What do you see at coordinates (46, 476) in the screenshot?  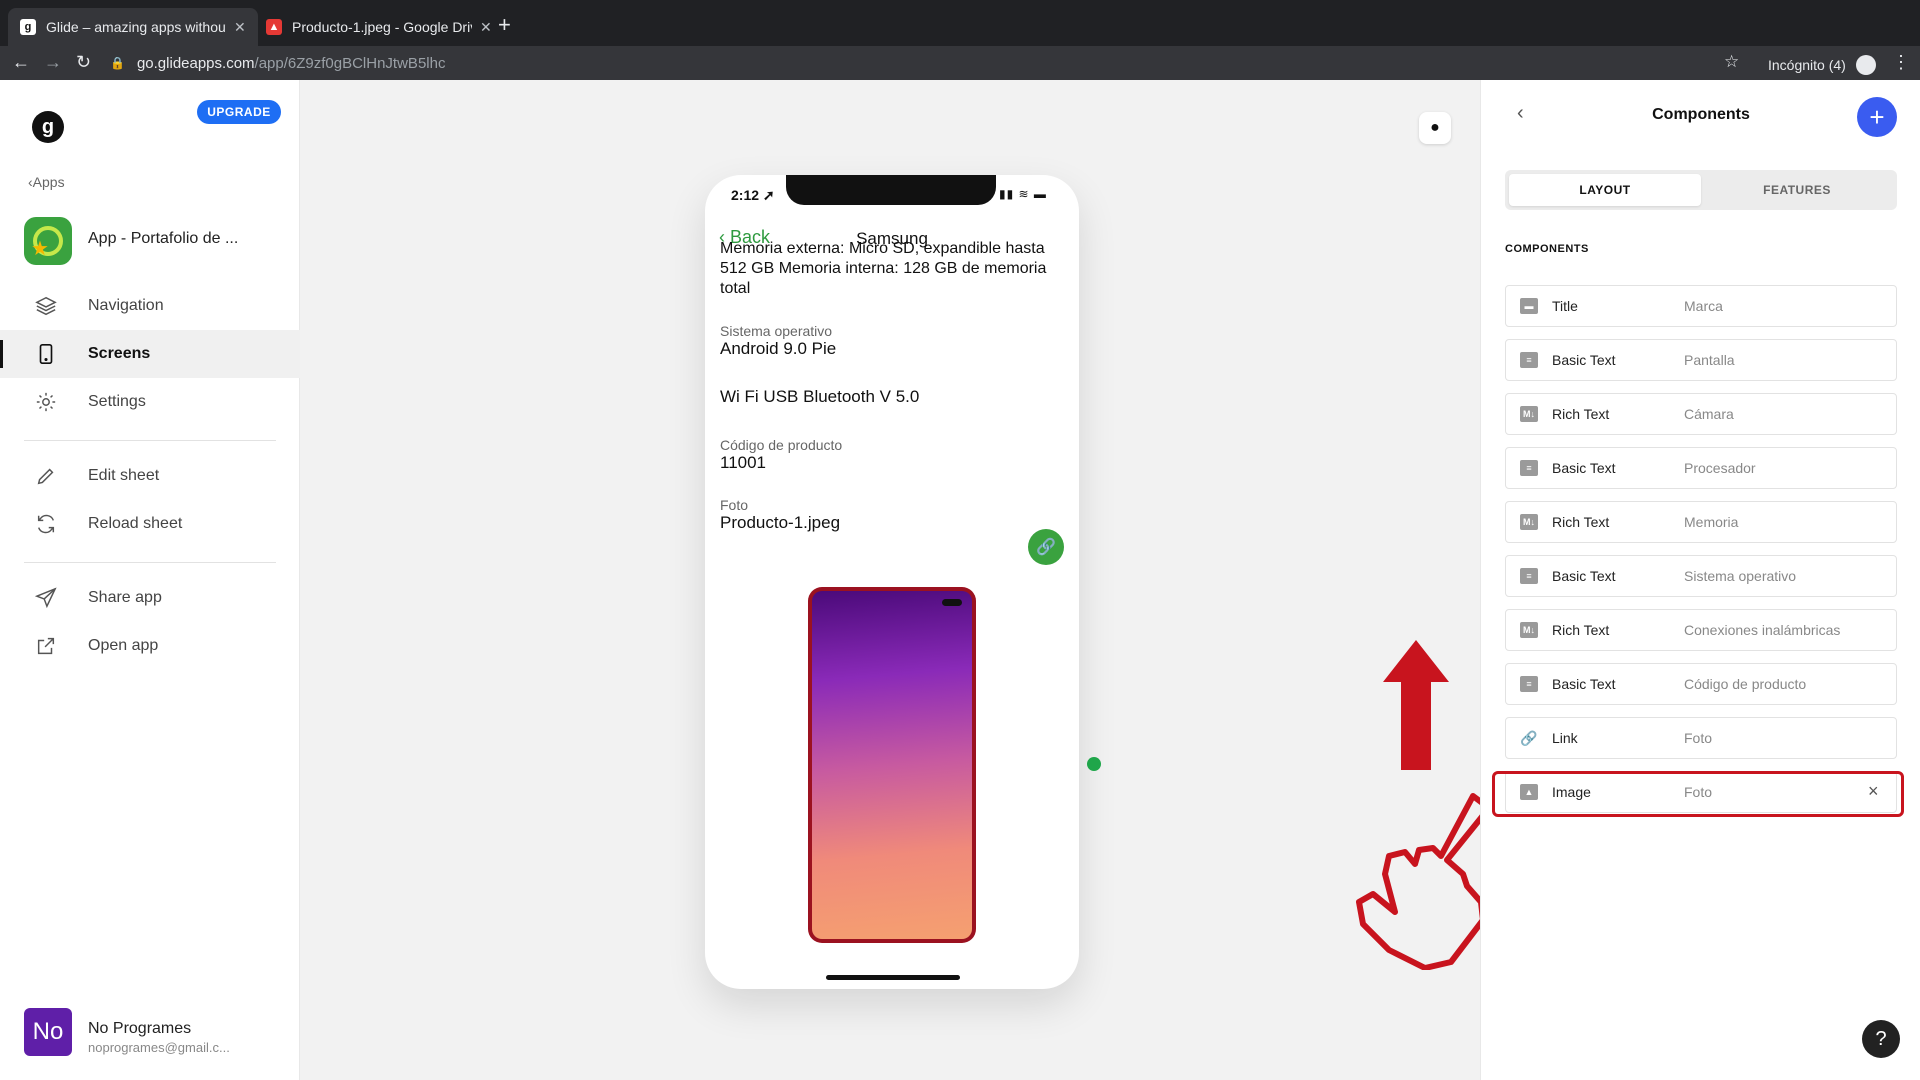 I see `pencil-icon` at bounding box center [46, 476].